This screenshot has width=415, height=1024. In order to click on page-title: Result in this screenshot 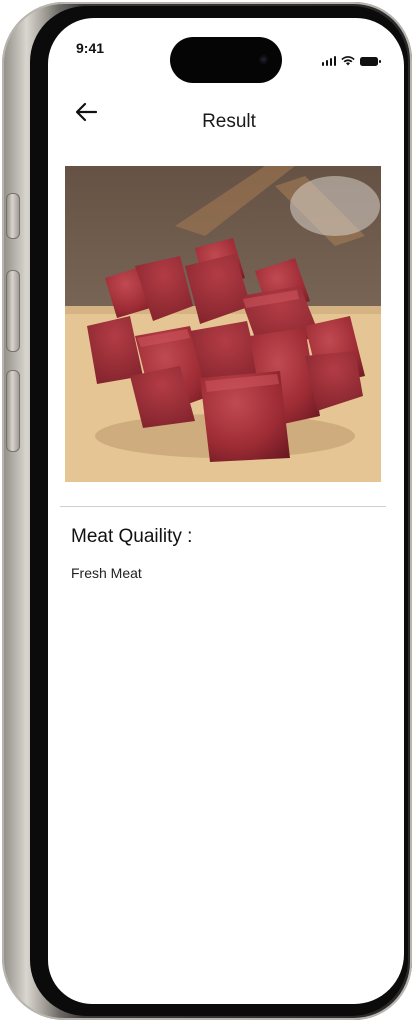, I will do `click(229, 121)`.